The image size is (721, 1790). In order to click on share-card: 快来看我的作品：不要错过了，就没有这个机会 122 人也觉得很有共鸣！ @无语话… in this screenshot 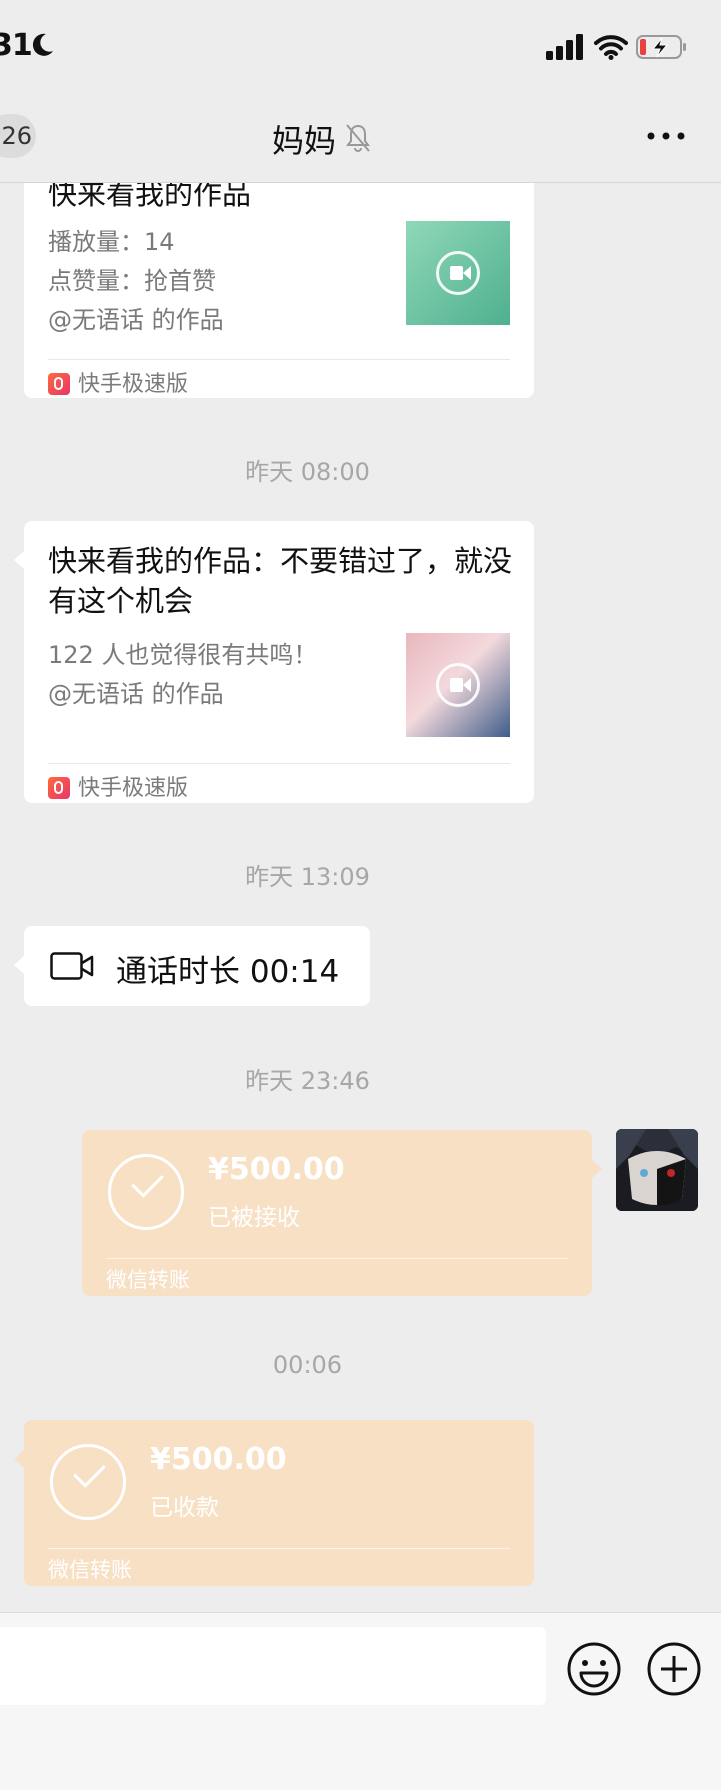, I will do `click(274, 662)`.